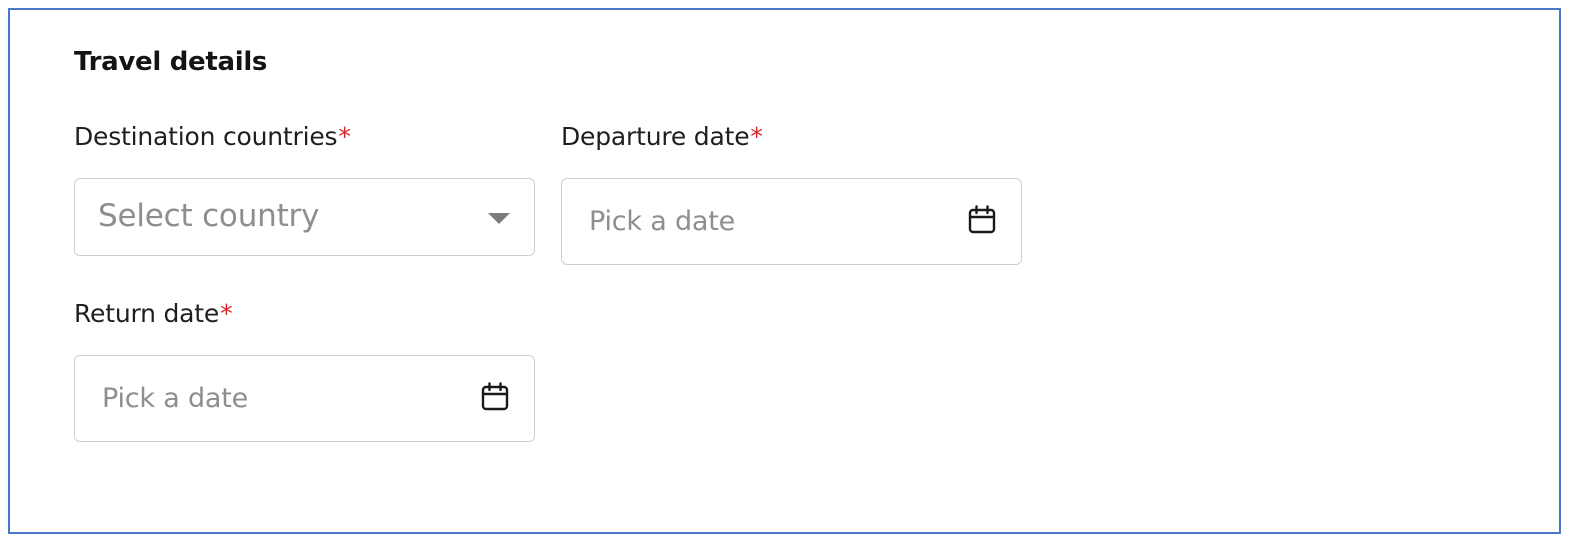 Image resolution: width=1592 pixels, height=554 pixels. I want to click on select-country-placeholder: Select country, so click(209, 216).